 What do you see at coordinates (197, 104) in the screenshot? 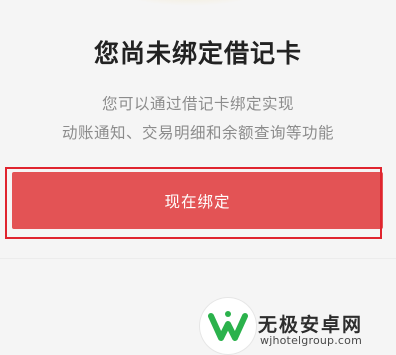
I see `card-description-line1: 您可以通过借记卡绑定实现` at bounding box center [197, 104].